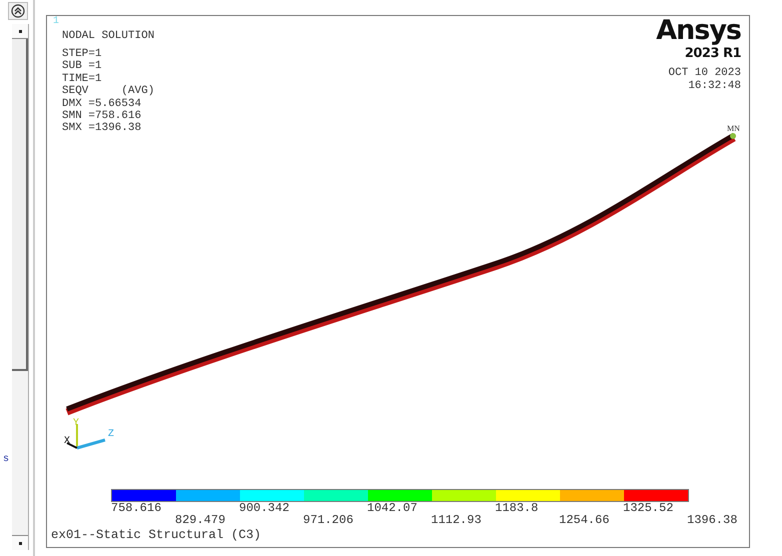 Image resolution: width=782 pixels, height=556 pixels. Describe the element at coordinates (20, 542) in the screenshot. I see `scroll-down-button` at that location.